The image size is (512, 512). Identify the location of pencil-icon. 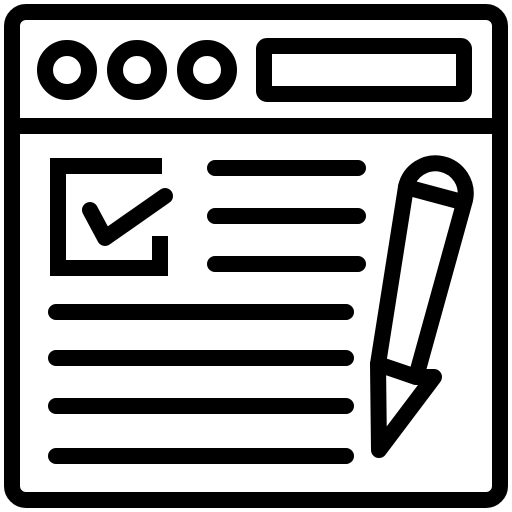
(422, 306).